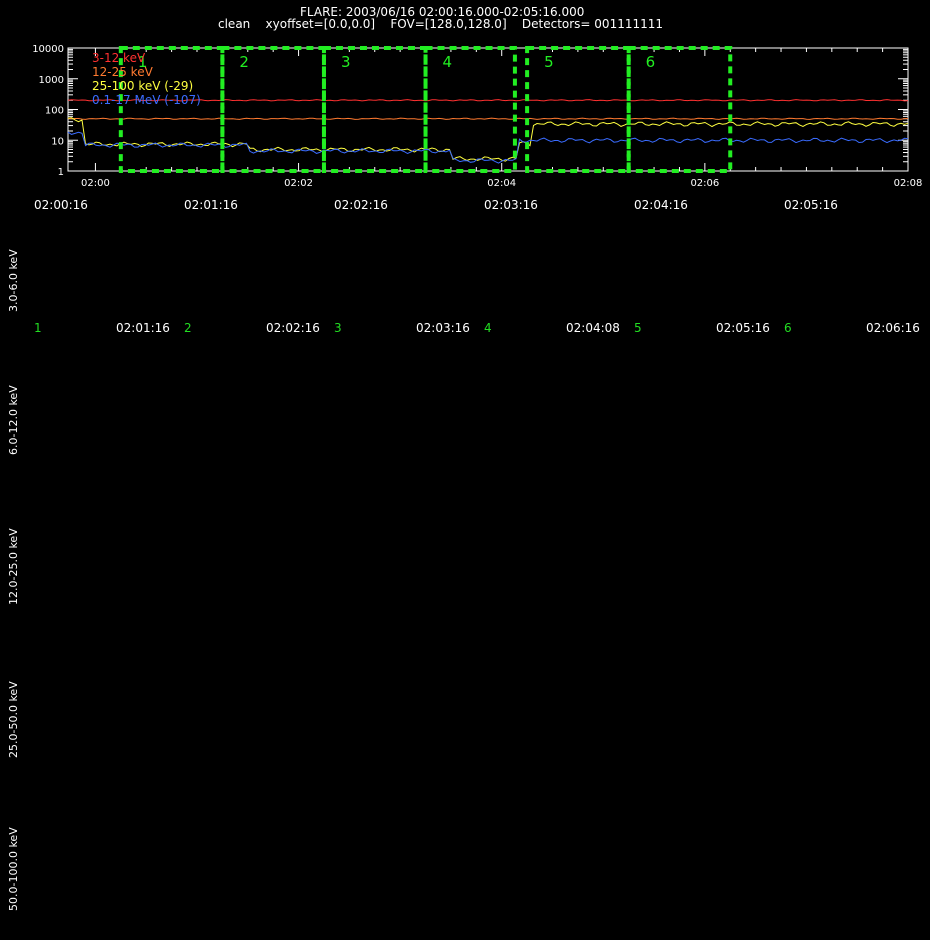 This screenshot has height=940, width=930. Describe the element at coordinates (61, 205) in the screenshot. I see `time-label: 02:00:16` at that location.